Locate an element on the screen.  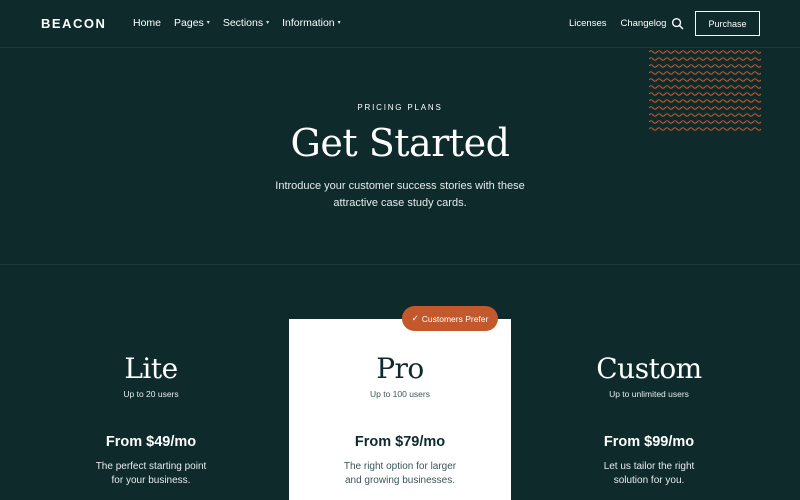
menu-item-label: Pages is located at coordinates (189, 23).